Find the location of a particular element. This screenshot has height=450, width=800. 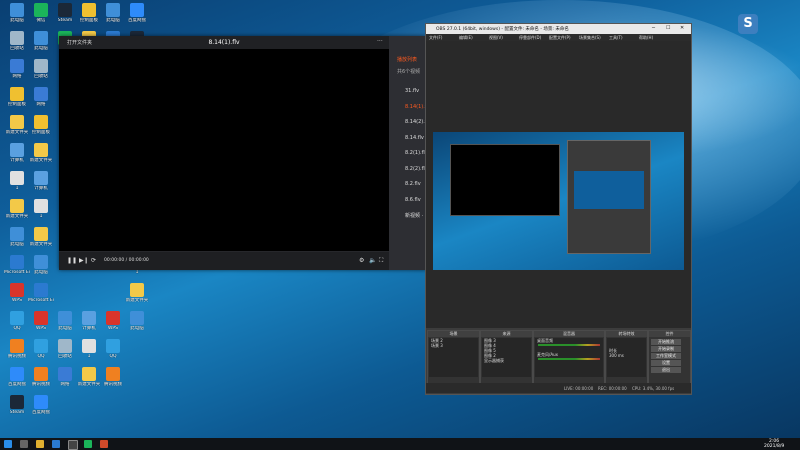

desktop-icon-label: Steam is located at coordinates (17, 412).